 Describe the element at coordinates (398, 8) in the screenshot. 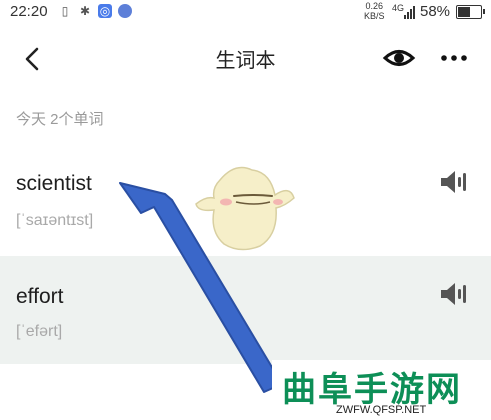

I see `signal-type: 4G` at that location.